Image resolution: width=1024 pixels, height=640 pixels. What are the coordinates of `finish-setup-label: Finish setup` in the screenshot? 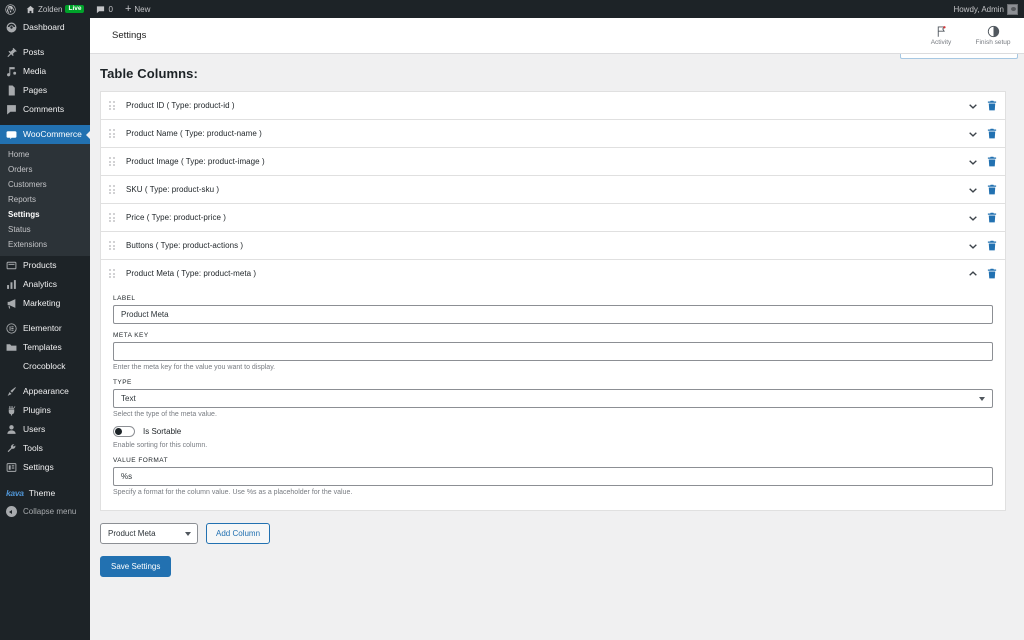 It's located at (993, 42).